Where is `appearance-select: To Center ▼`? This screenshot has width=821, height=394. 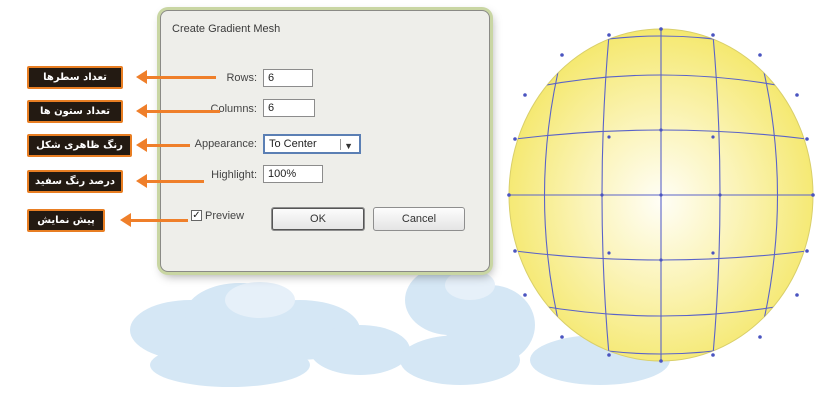
appearance-select: To Center ▼ is located at coordinates (312, 144).